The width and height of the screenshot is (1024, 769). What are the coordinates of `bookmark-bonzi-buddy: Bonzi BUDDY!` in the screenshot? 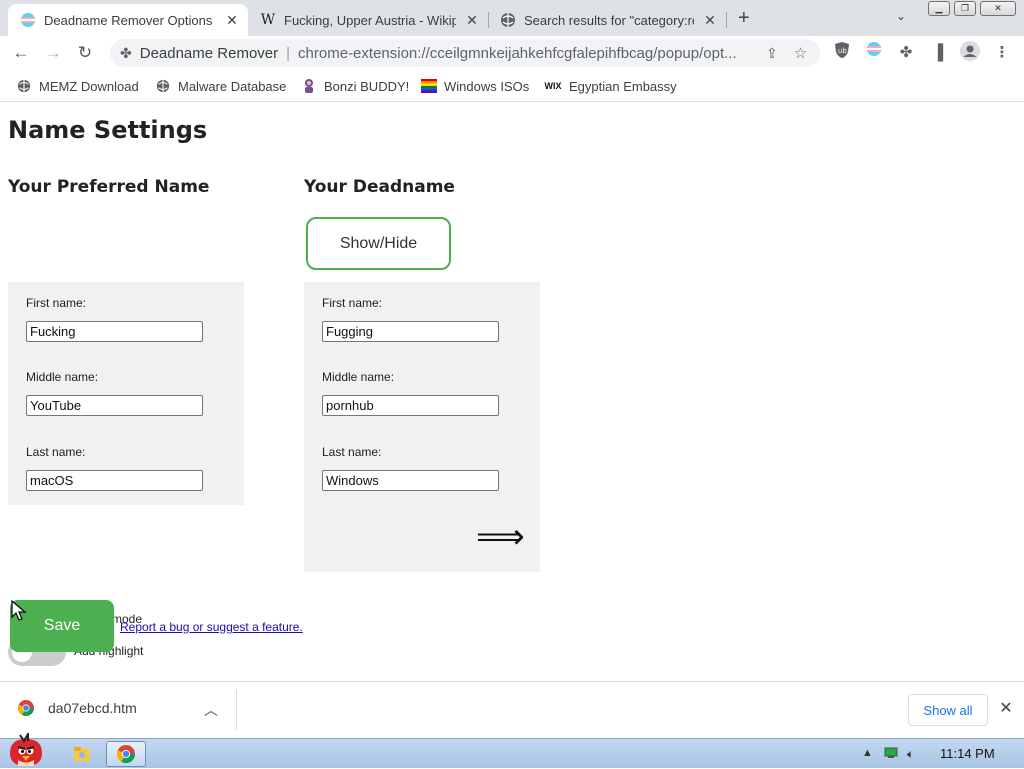 It's located at (355, 86).